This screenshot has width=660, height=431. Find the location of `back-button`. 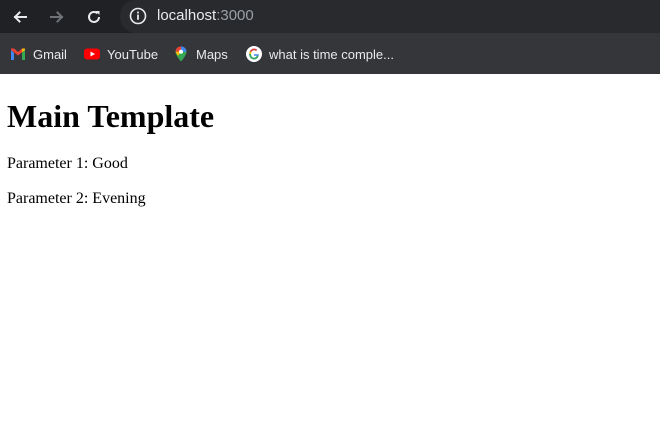

back-button is located at coordinates (20, 17).